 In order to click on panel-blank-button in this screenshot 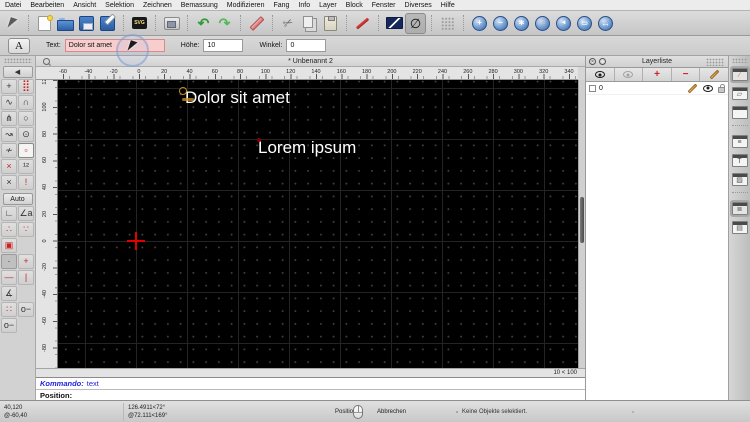, I will do `click(739, 112)`.